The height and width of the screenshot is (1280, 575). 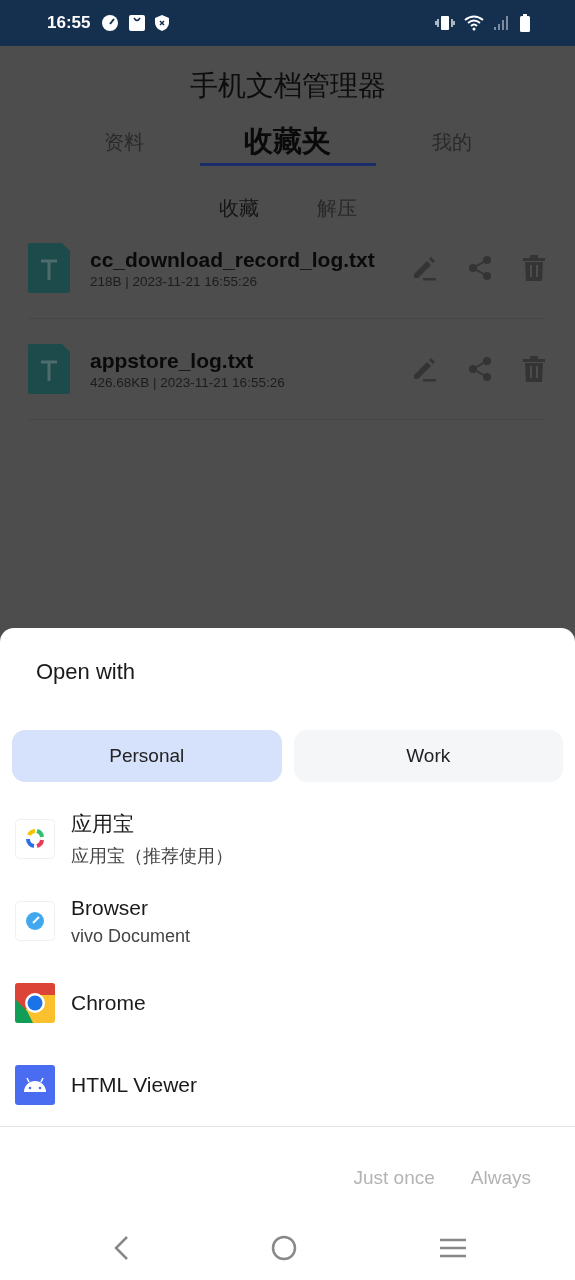 What do you see at coordinates (445, 23) in the screenshot?
I see `vibrate-icon` at bounding box center [445, 23].